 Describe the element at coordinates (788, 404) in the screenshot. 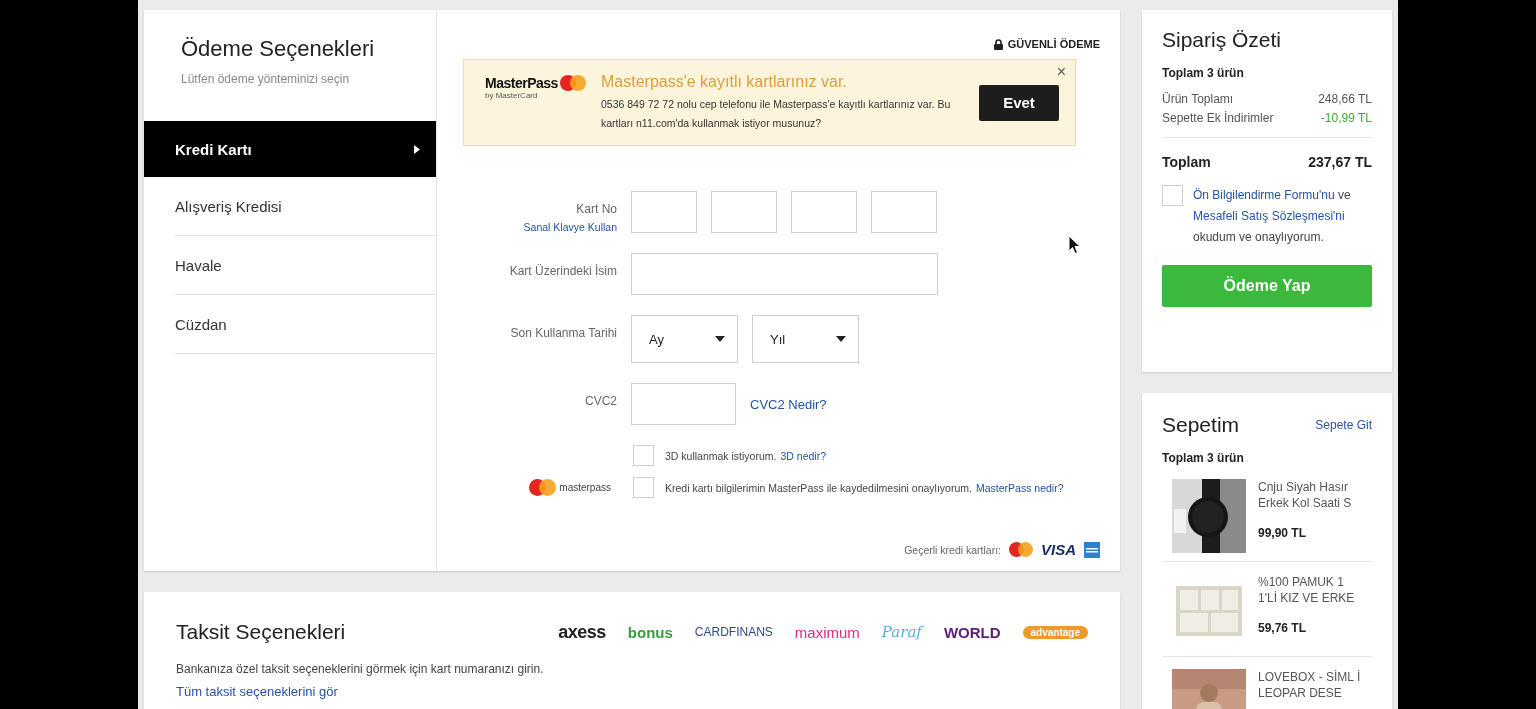

I see `cvc-help-link: CVC2 Nedir?` at that location.